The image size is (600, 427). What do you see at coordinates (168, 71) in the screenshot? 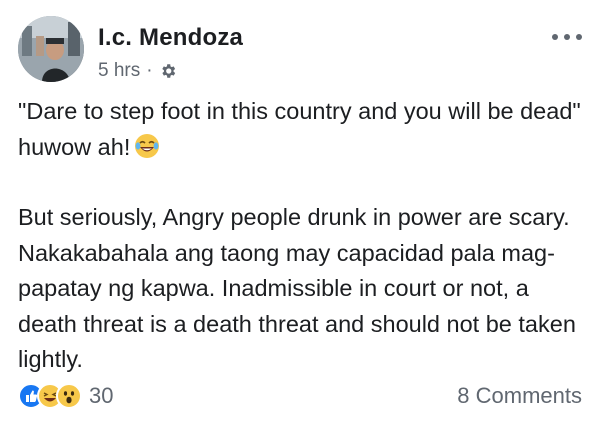
I see `gear-icon` at bounding box center [168, 71].